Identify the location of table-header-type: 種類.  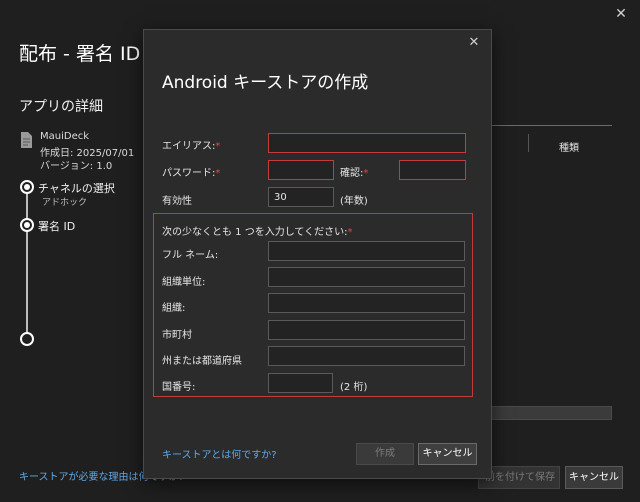
(569, 146).